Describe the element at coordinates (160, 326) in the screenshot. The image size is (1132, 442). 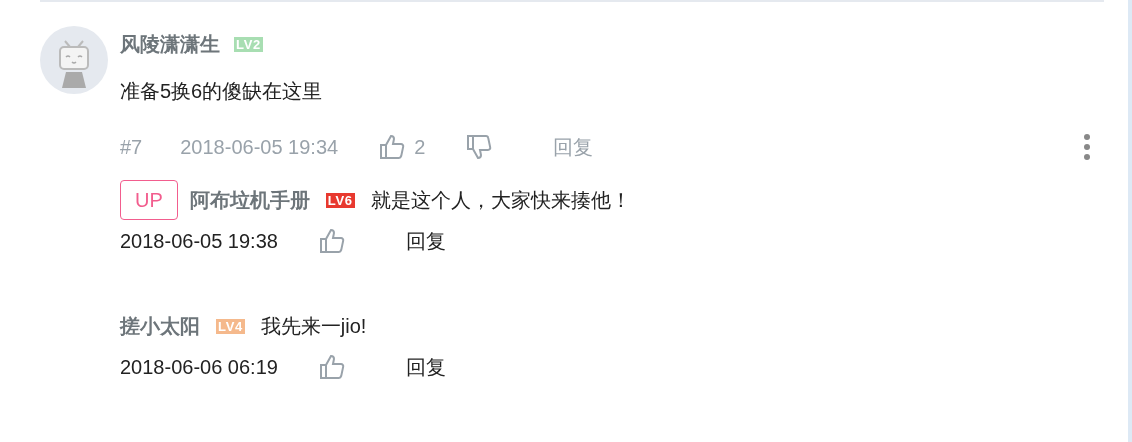
I see `username: 搓小太阳` at that location.